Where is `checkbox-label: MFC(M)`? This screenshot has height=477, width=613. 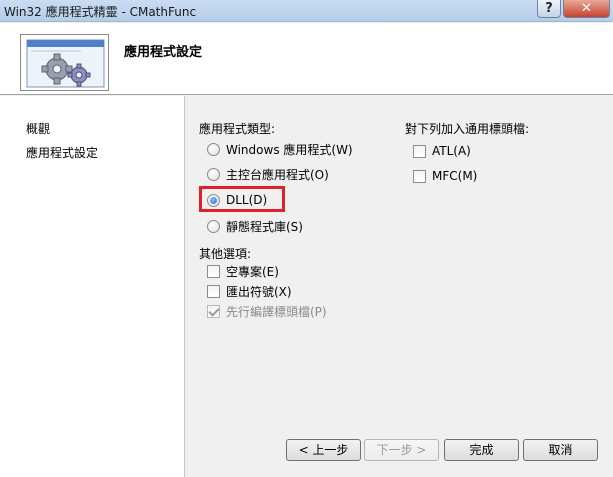
checkbox-label: MFC(M) is located at coordinates (455, 176).